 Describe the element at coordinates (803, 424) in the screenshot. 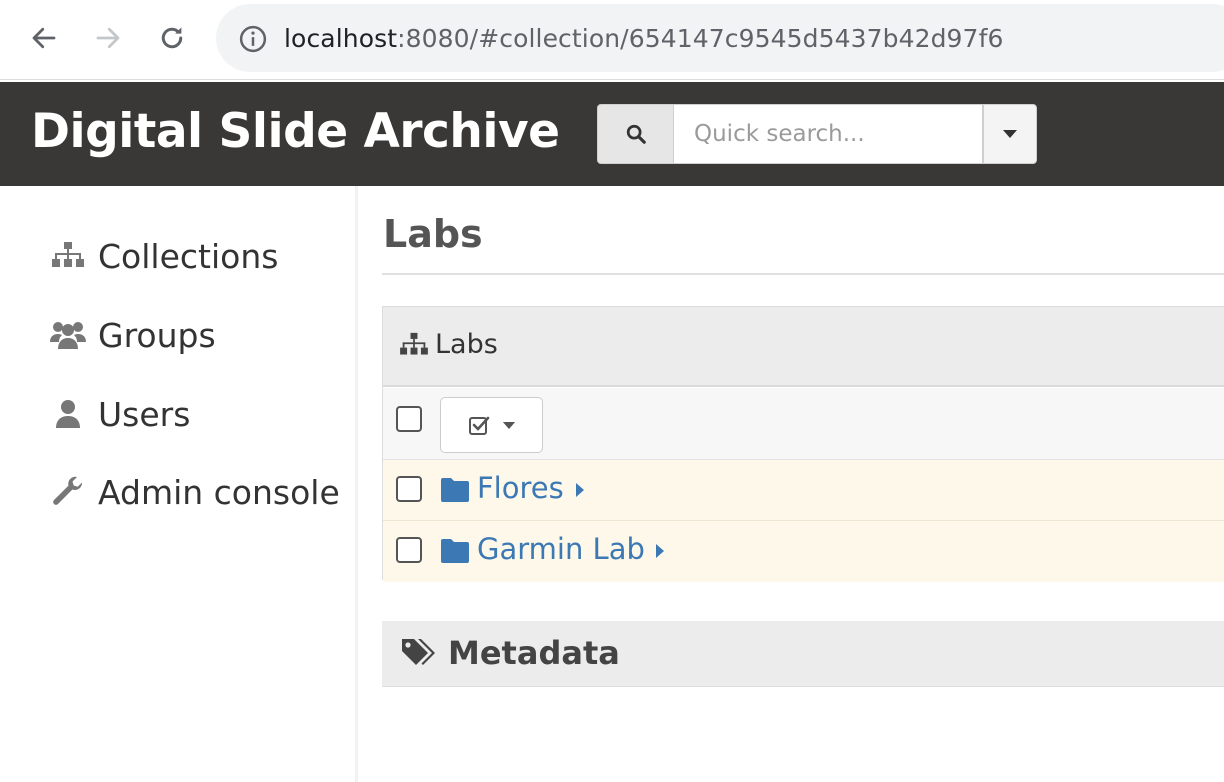

I see `list-toolbar` at that location.